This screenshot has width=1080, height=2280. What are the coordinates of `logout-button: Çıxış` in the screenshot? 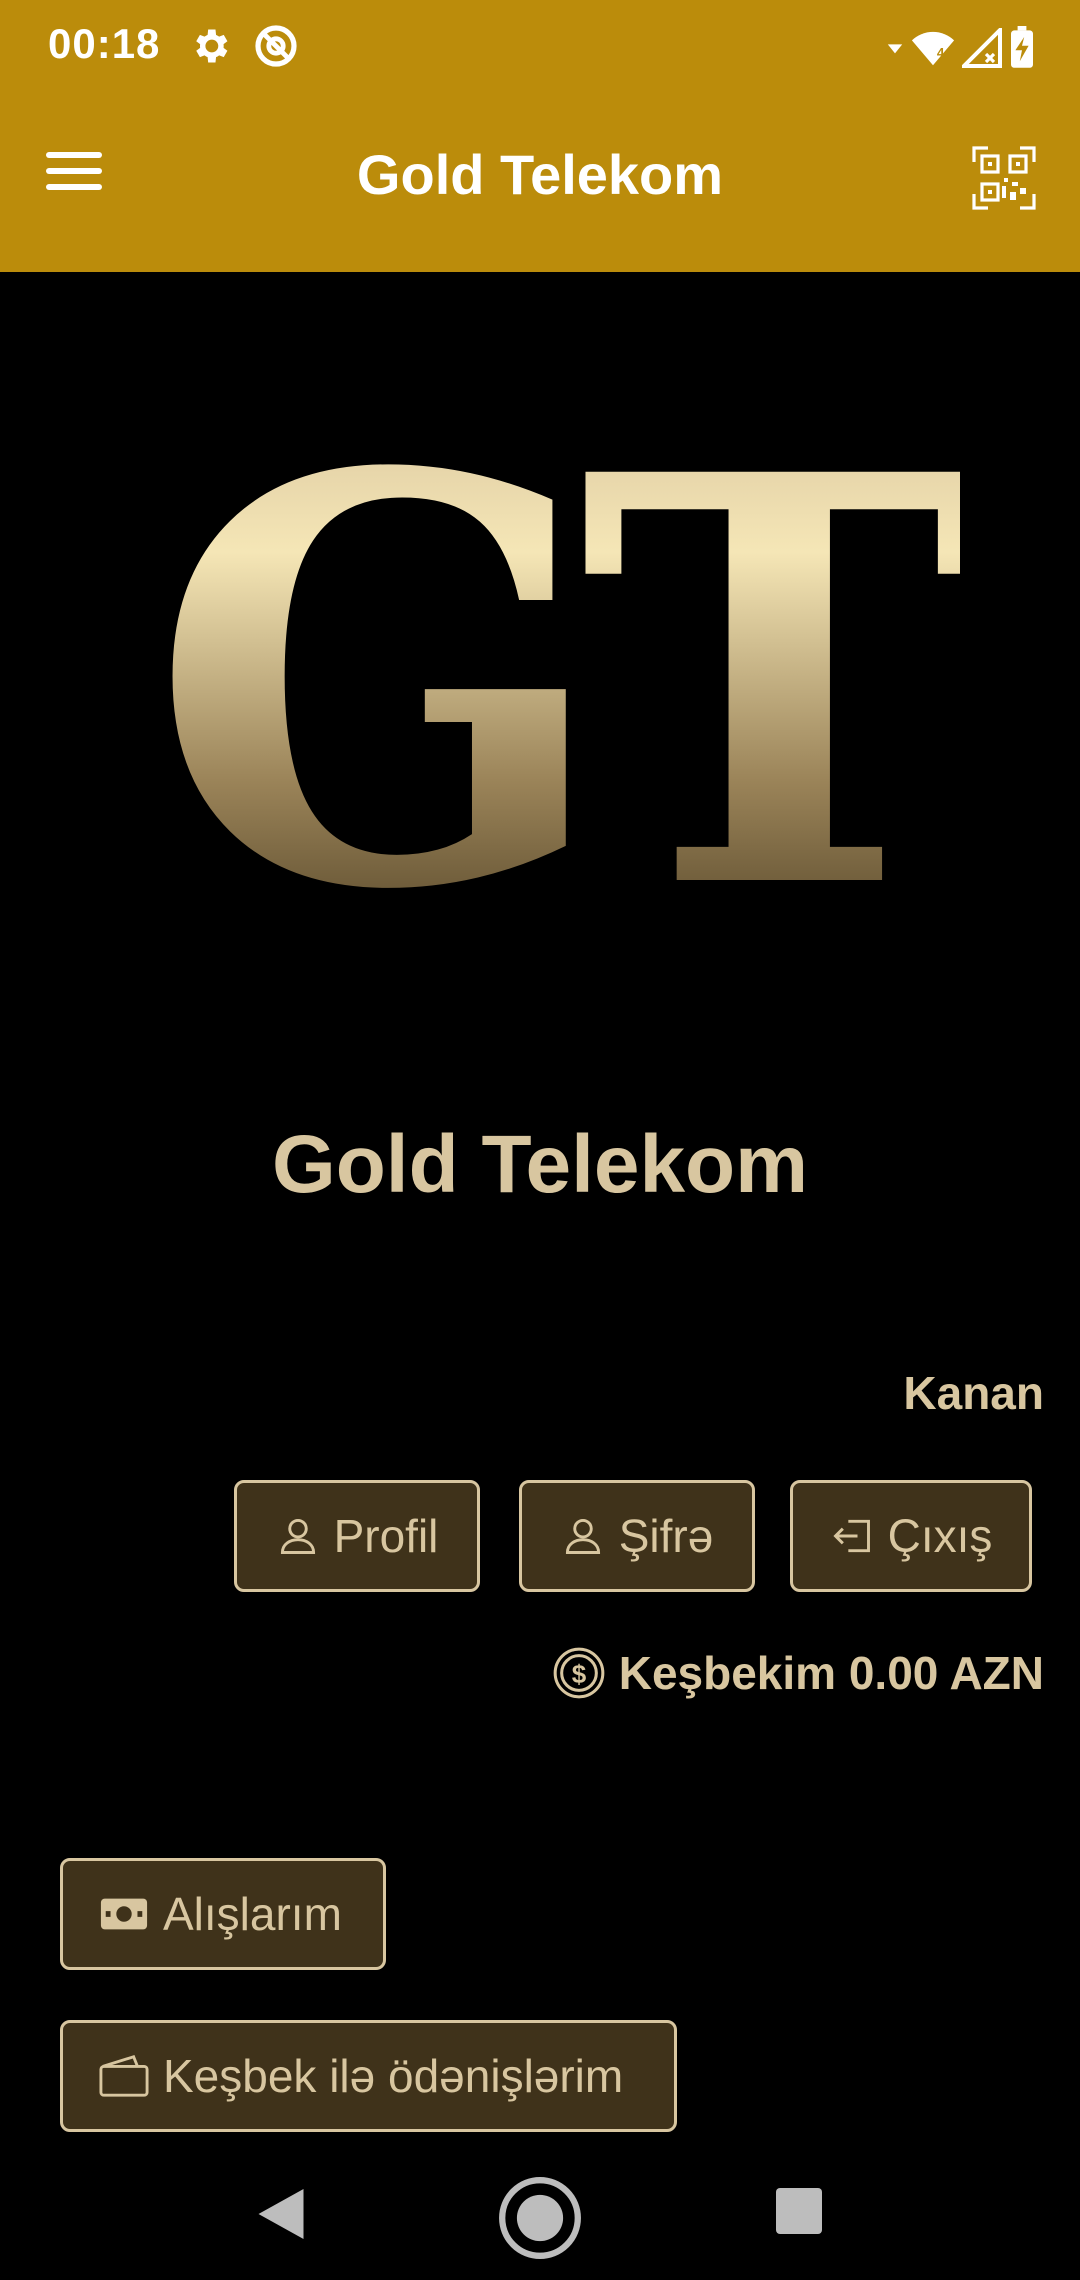 It's located at (911, 1536).